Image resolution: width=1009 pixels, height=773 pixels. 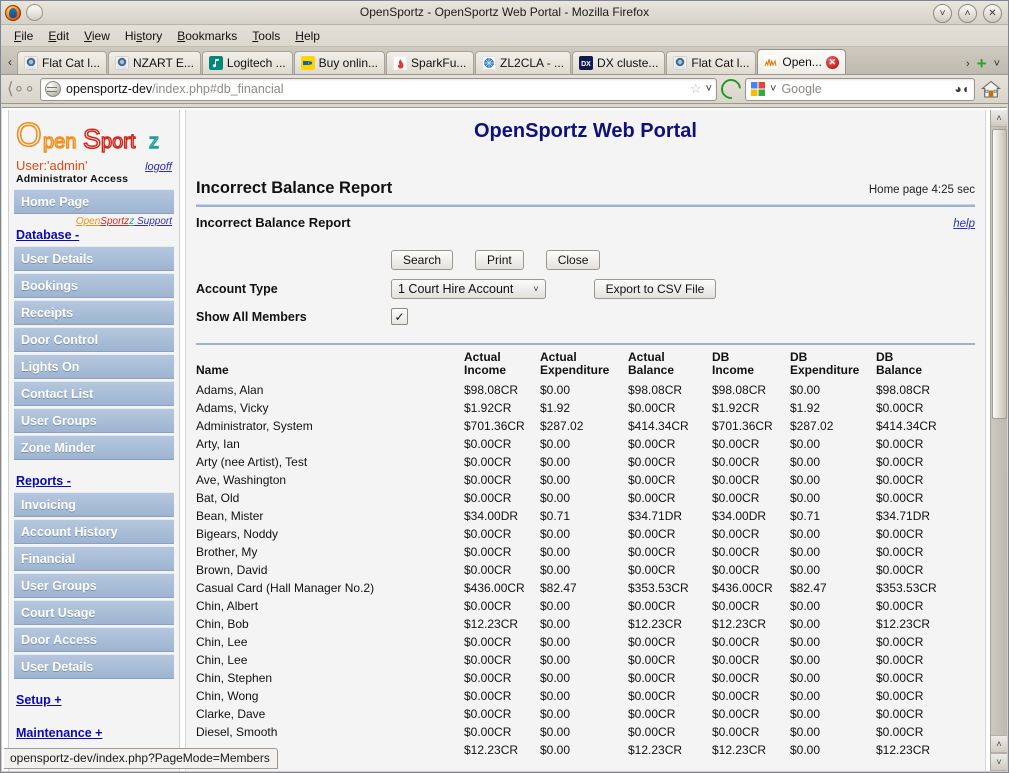 I want to click on cell-value: $12.23CR, so click(x=655, y=750).